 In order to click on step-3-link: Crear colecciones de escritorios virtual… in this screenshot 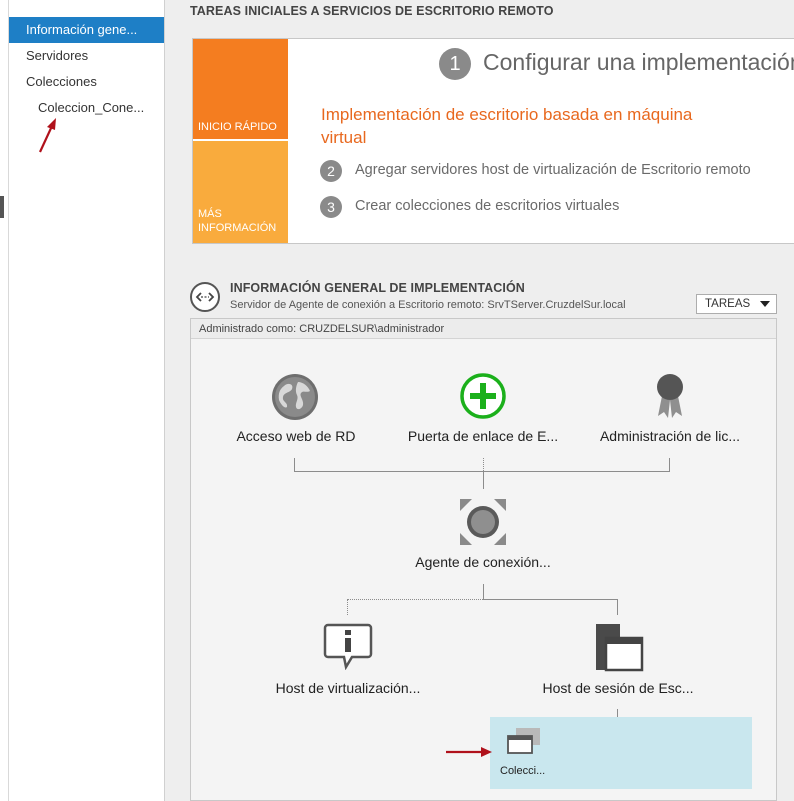, I will do `click(487, 206)`.